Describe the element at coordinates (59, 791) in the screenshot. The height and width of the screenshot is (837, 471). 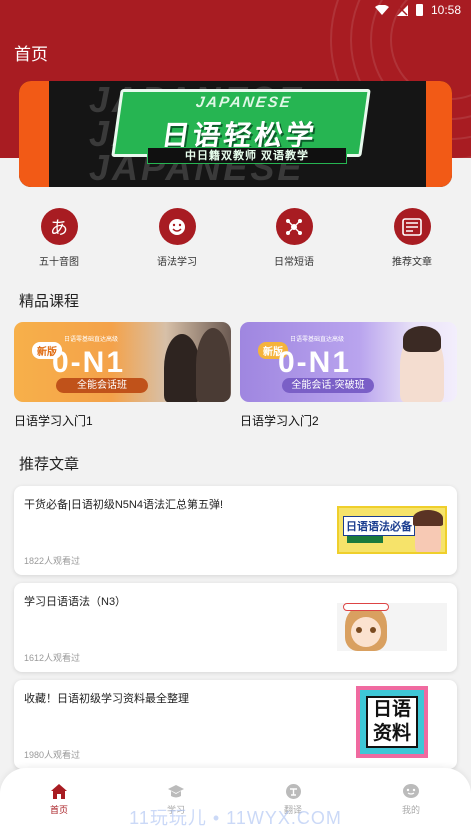
I see `home-icon` at that location.